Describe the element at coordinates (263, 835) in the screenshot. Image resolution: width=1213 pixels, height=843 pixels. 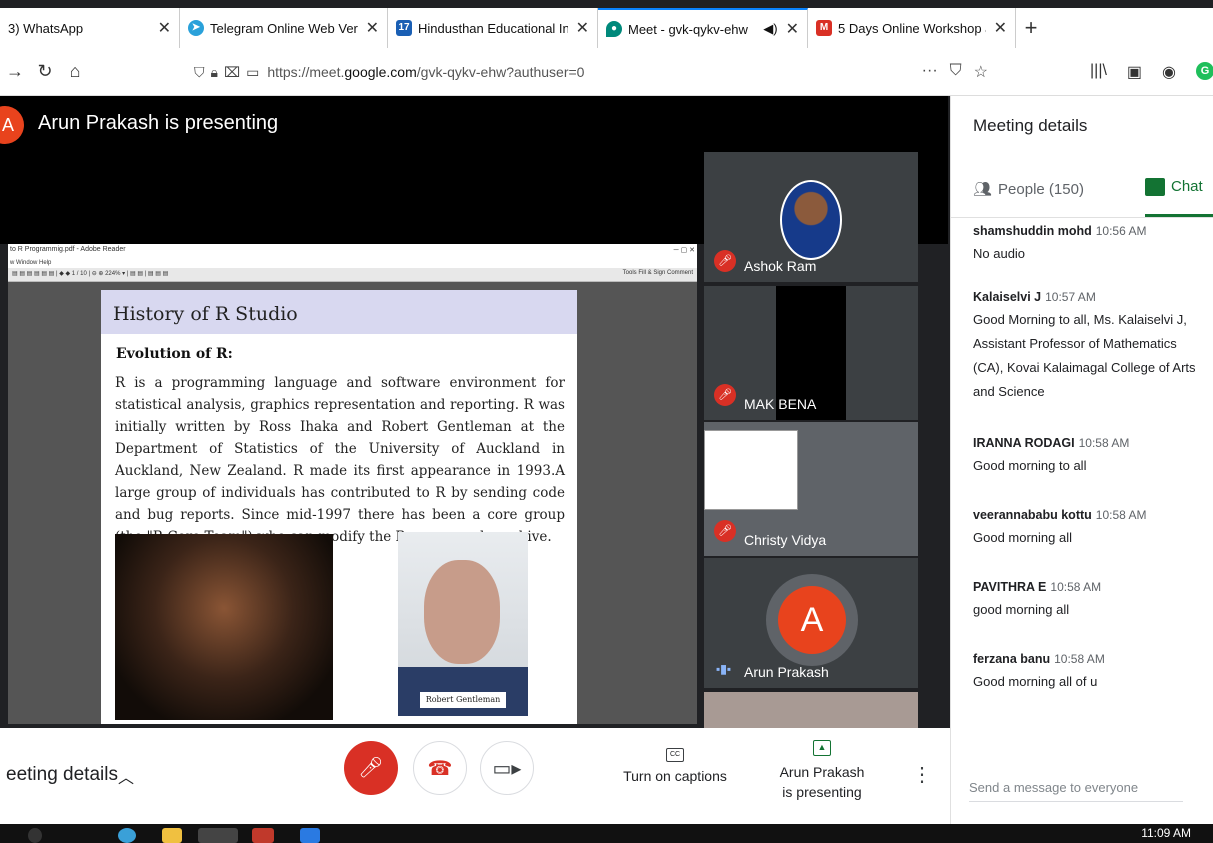
I see `office-icon` at that location.